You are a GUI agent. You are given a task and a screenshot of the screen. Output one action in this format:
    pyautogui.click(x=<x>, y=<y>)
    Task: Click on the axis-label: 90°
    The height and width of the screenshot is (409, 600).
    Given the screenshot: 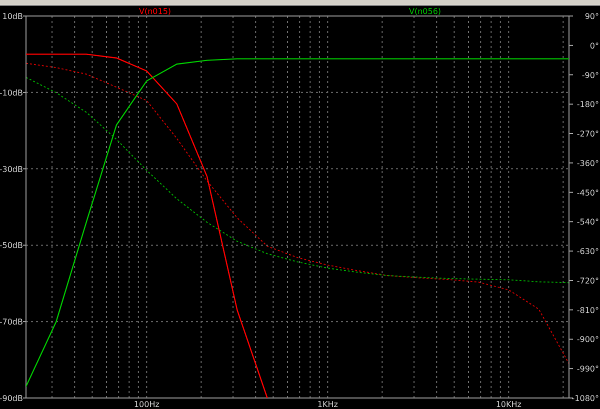 What is the action you would take?
    pyautogui.click(x=591, y=16)
    